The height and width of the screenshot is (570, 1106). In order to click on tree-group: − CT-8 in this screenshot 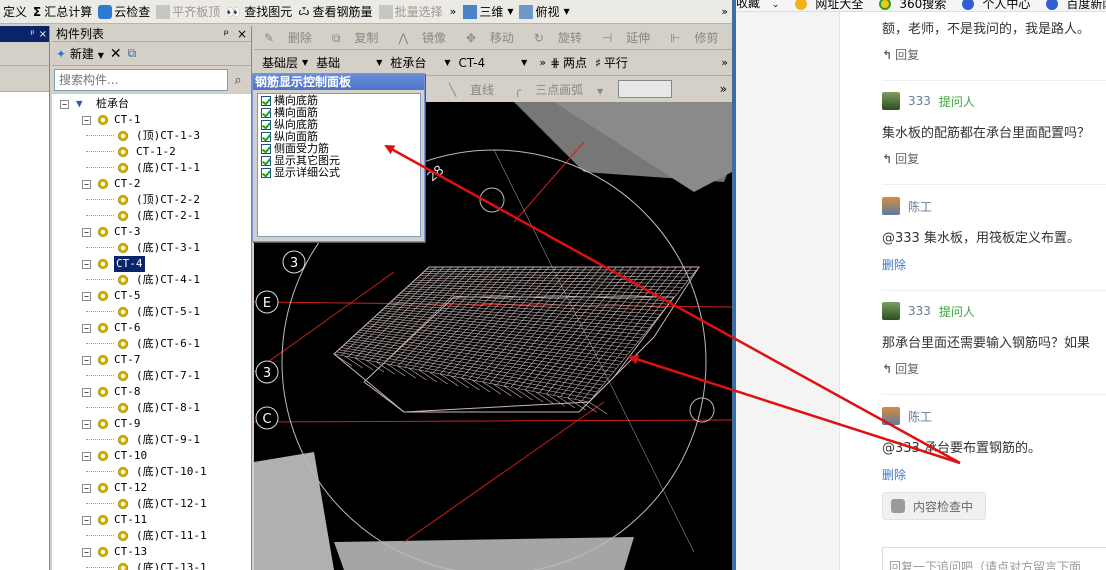, I will do `click(152, 392)`.